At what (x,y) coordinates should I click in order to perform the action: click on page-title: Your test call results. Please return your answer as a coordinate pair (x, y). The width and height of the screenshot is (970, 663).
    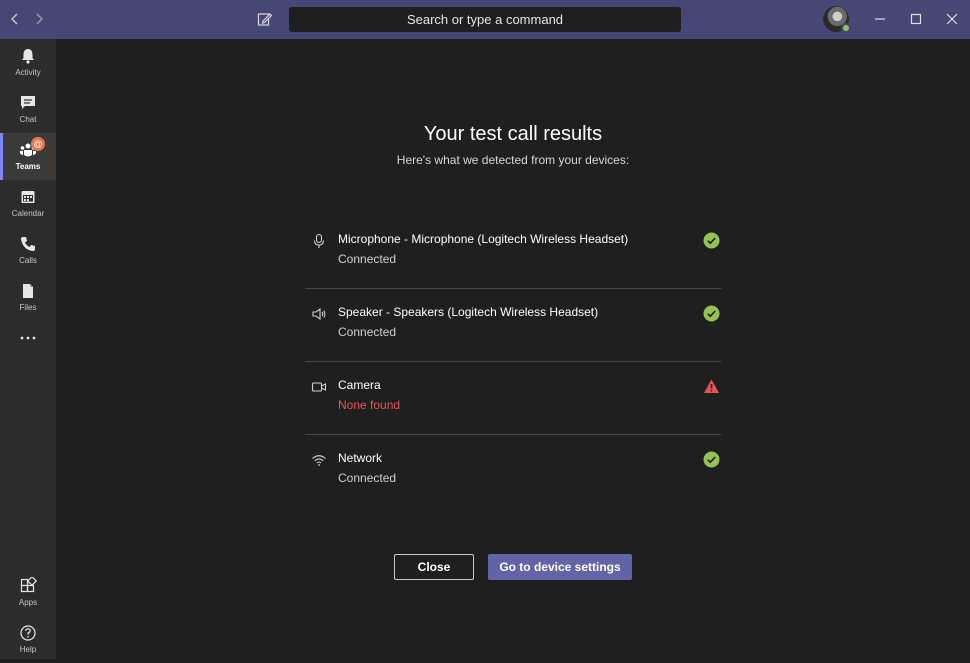
    Looking at the image, I should click on (513, 134).